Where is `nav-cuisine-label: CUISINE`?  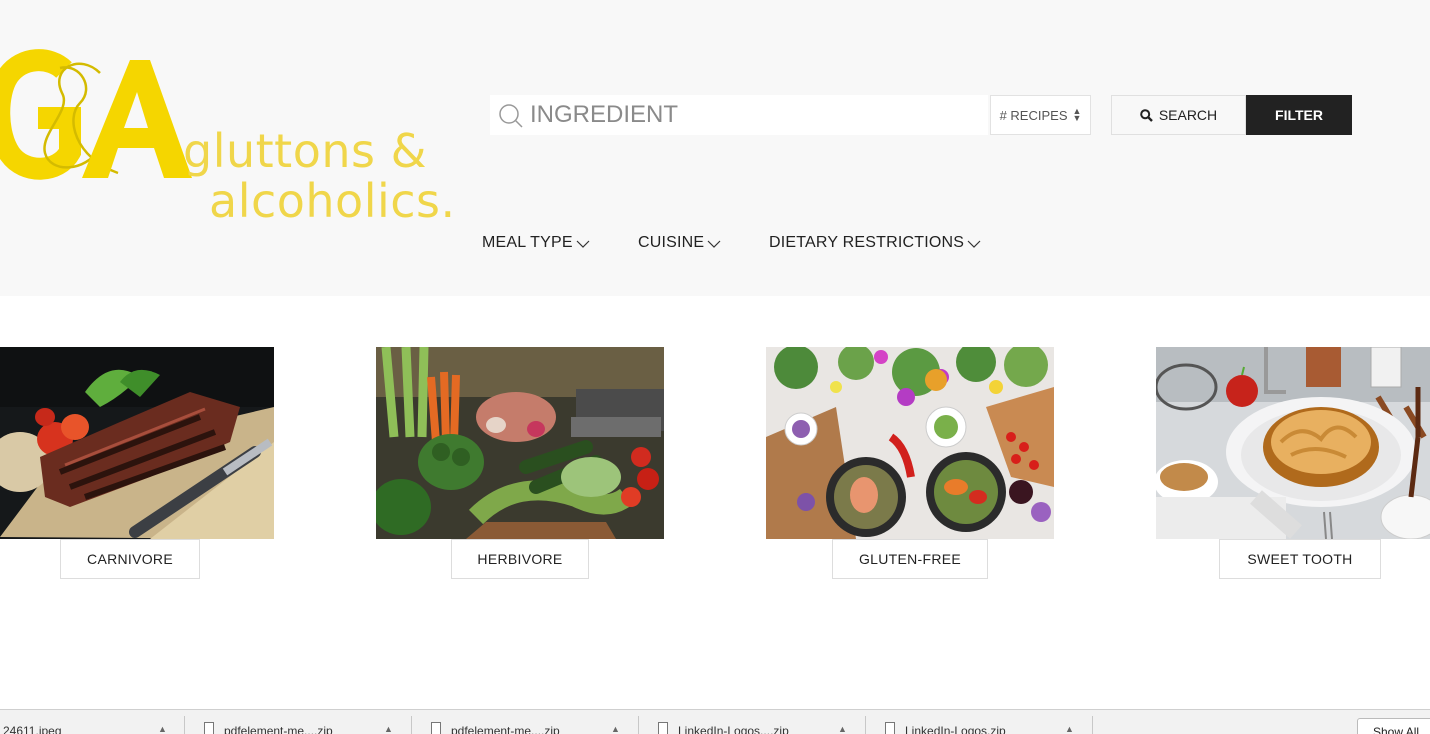 nav-cuisine-label: CUISINE is located at coordinates (671, 242).